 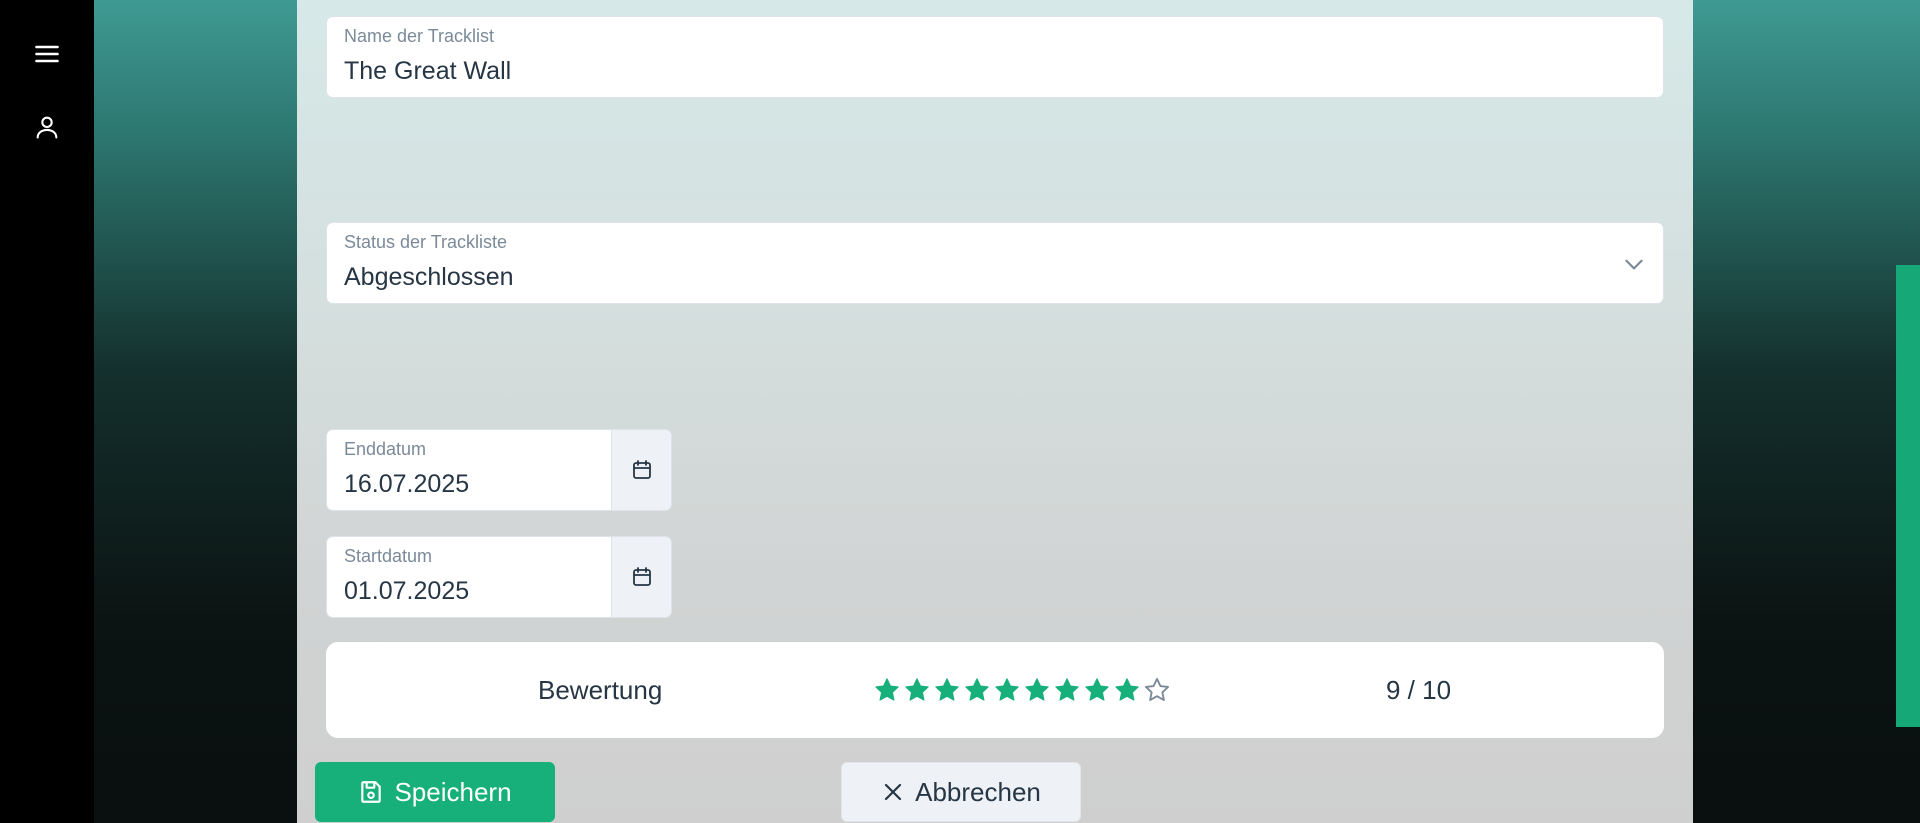 I want to click on save-icon, so click(x=371, y=792).